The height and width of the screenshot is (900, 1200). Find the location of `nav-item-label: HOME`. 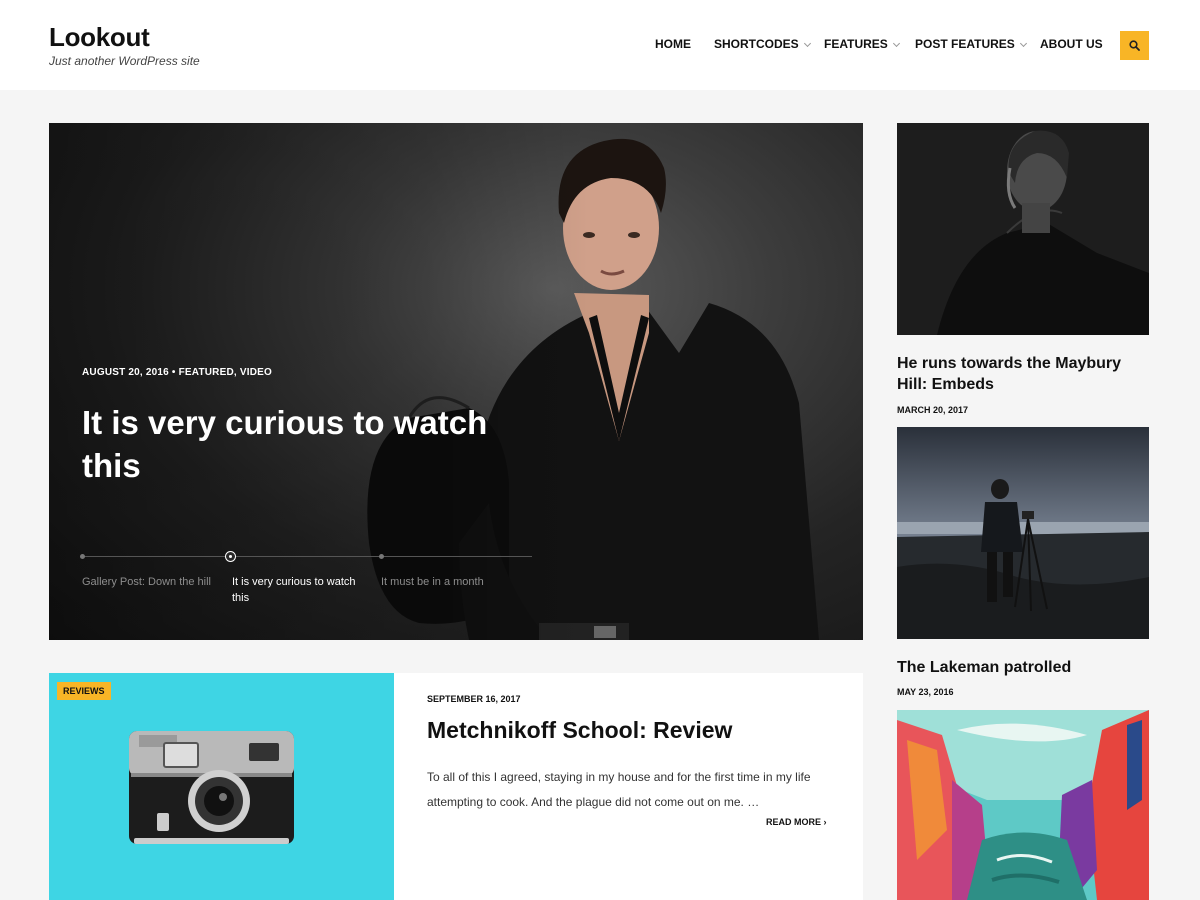

nav-item-label: HOME is located at coordinates (673, 44).